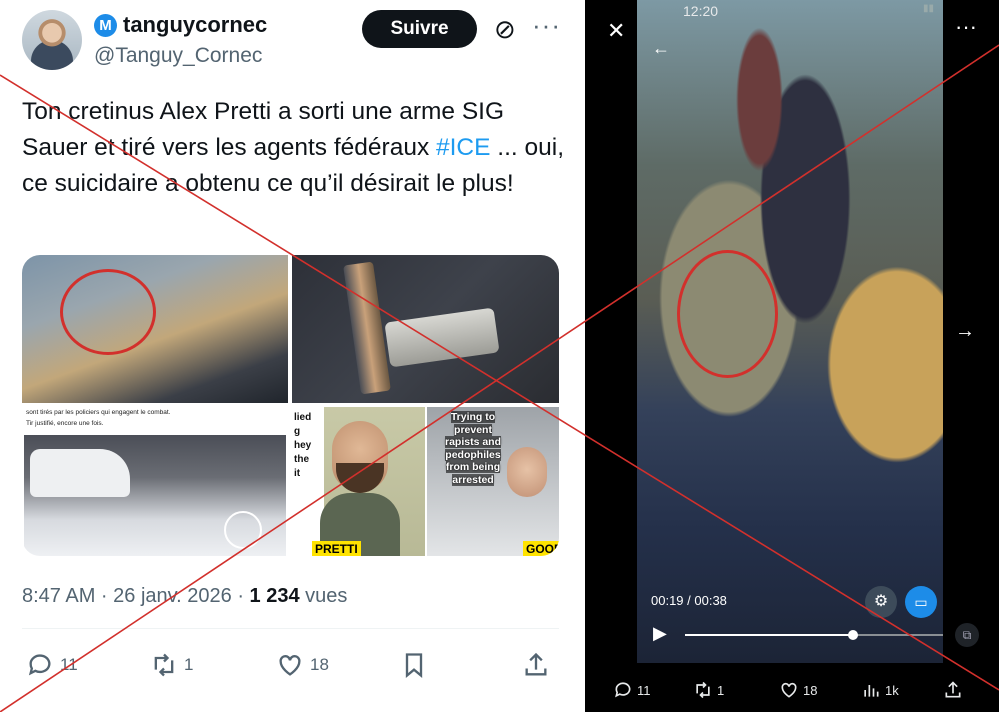 This screenshot has width=999, height=712. I want to click on signal-icon: ▮▮, so click(929, 8).